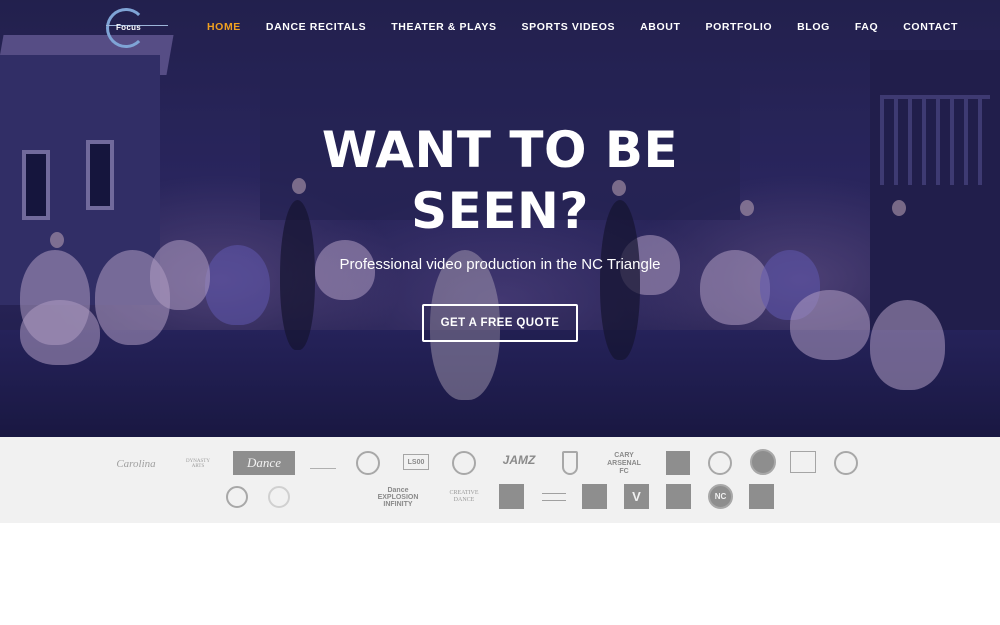  I want to click on client-logo-jamz: JAMZ, so click(519, 460).